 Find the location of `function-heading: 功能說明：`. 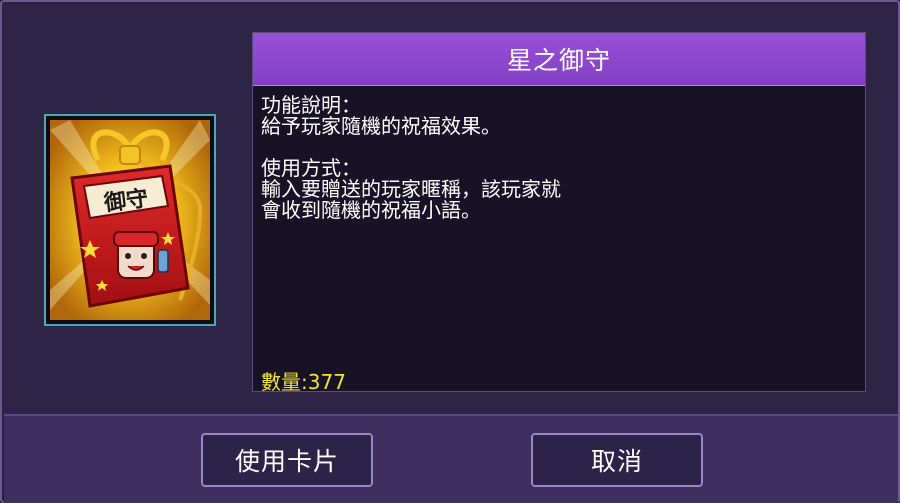

function-heading: 功能說明： is located at coordinates (311, 105).